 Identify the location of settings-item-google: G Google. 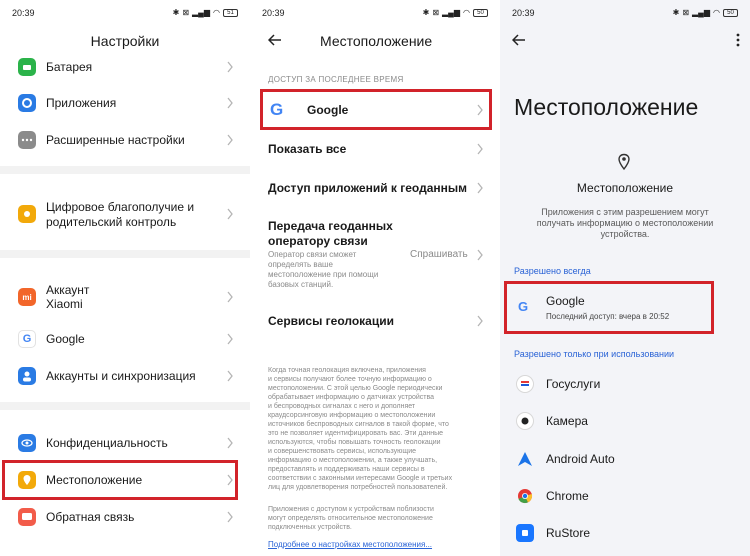
(125, 339).